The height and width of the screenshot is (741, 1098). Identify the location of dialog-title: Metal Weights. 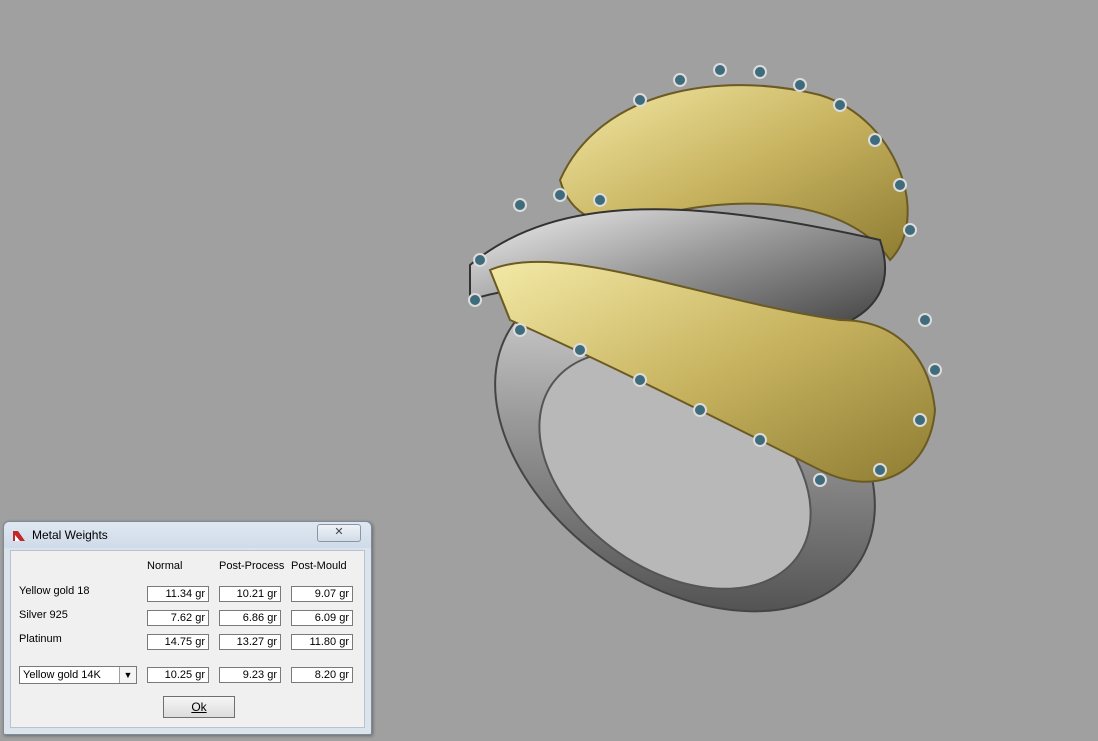
(70, 535).